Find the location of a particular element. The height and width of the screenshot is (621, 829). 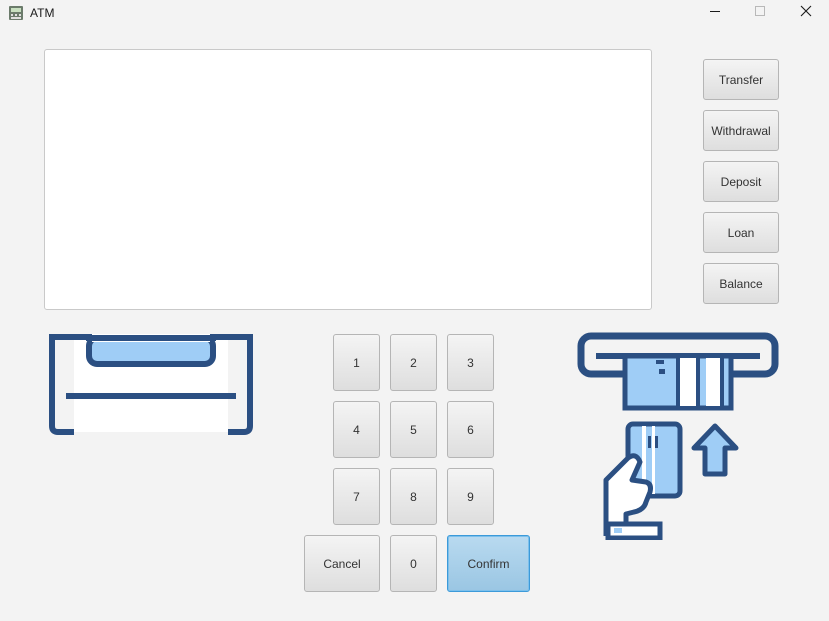

key-8: 8 is located at coordinates (413, 496).